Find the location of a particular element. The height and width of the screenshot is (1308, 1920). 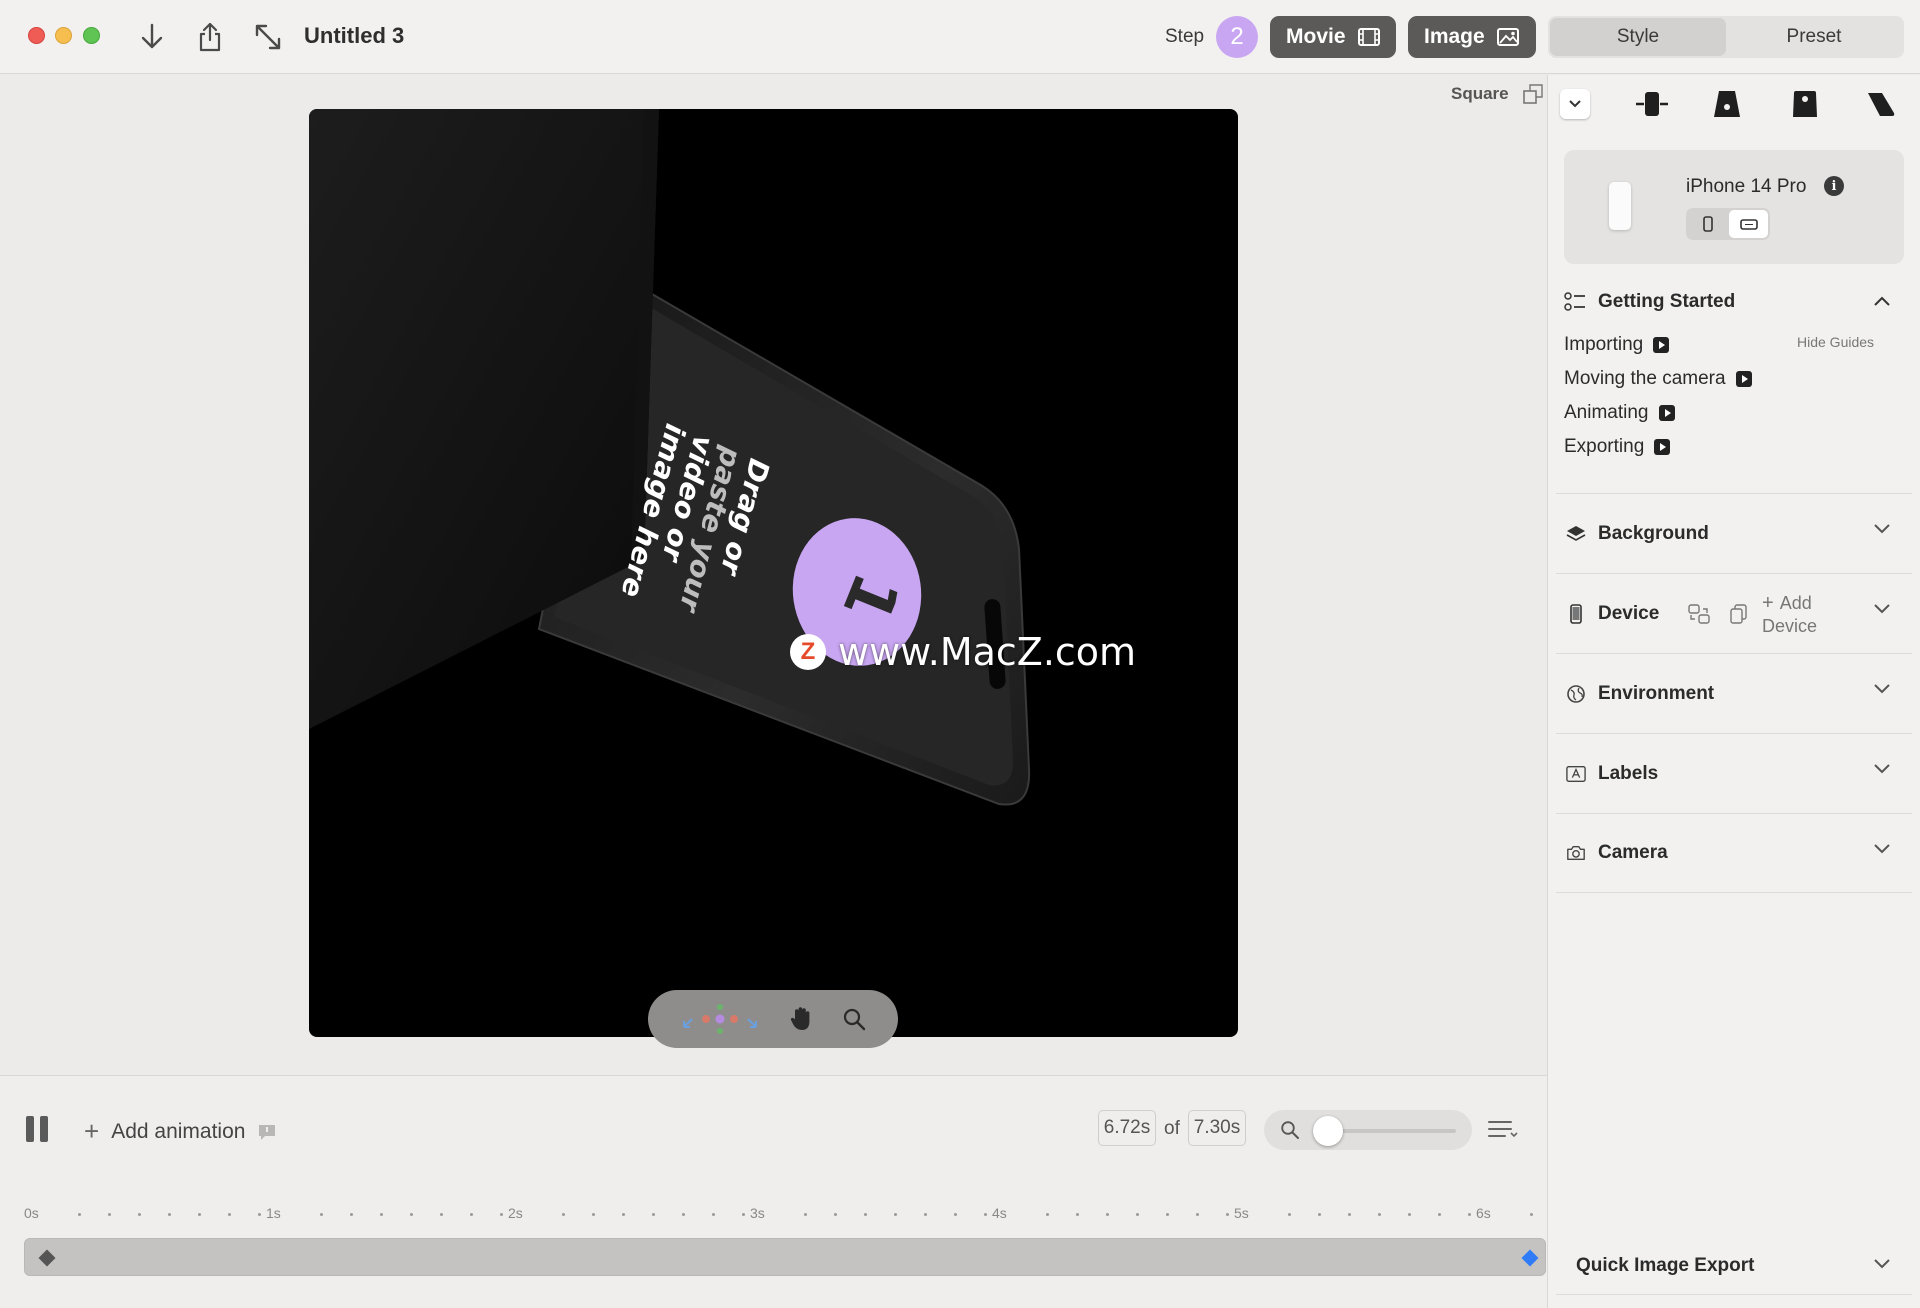

movie-export-button: Movie is located at coordinates (1333, 37).